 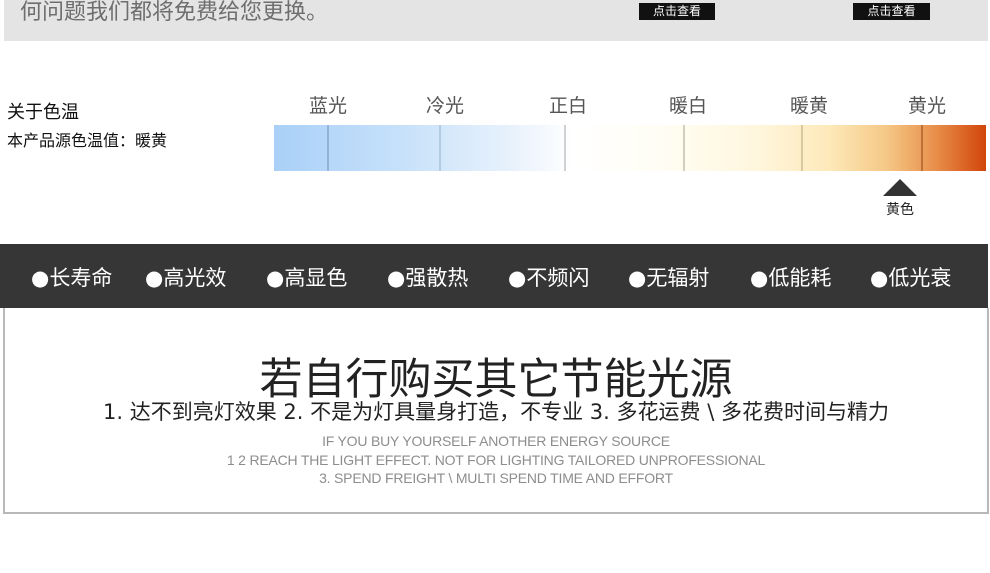 What do you see at coordinates (428, 278) in the screenshot?
I see `feature-heat-dissipation: ●强散热` at bounding box center [428, 278].